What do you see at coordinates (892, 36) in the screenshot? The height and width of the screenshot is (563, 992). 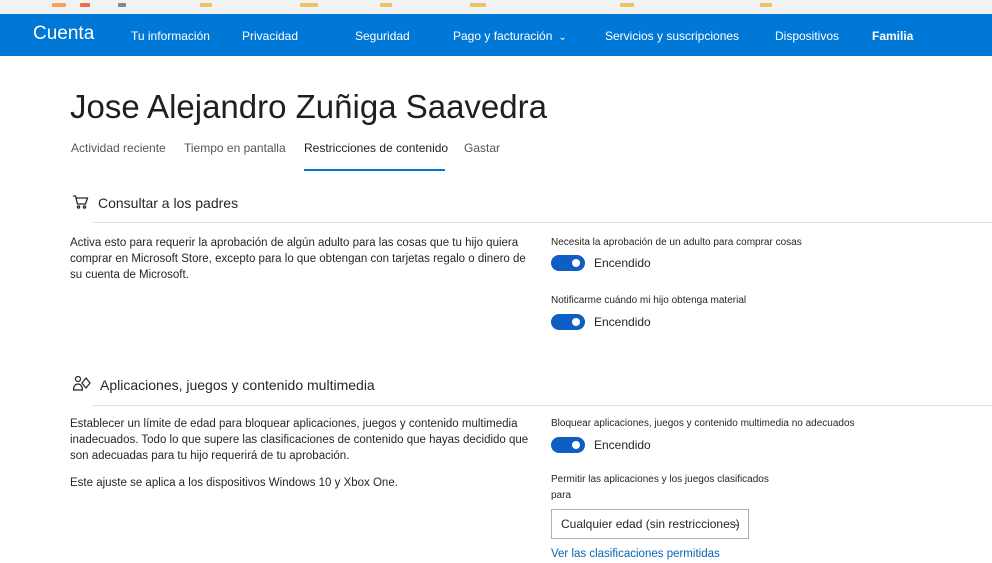 I see `nav-item-familia: Familia` at bounding box center [892, 36].